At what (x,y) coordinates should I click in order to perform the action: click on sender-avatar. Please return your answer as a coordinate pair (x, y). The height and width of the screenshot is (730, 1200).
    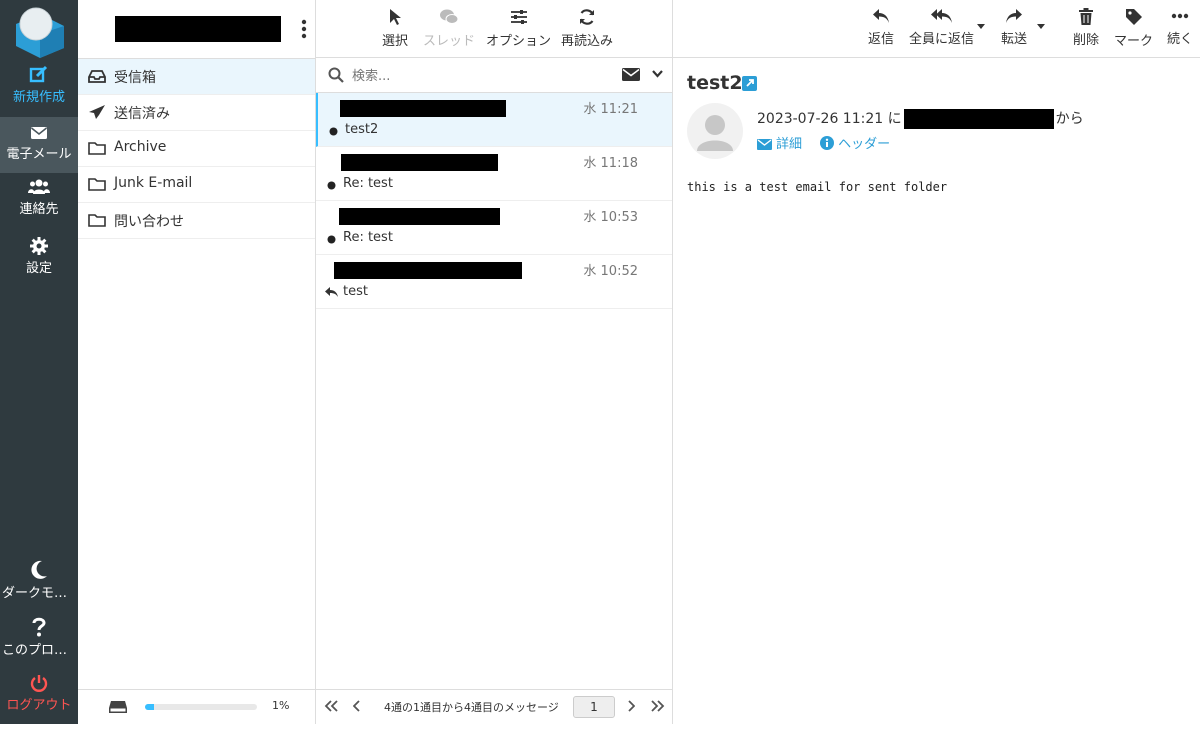
    Looking at the image, I should click on (715, 131).